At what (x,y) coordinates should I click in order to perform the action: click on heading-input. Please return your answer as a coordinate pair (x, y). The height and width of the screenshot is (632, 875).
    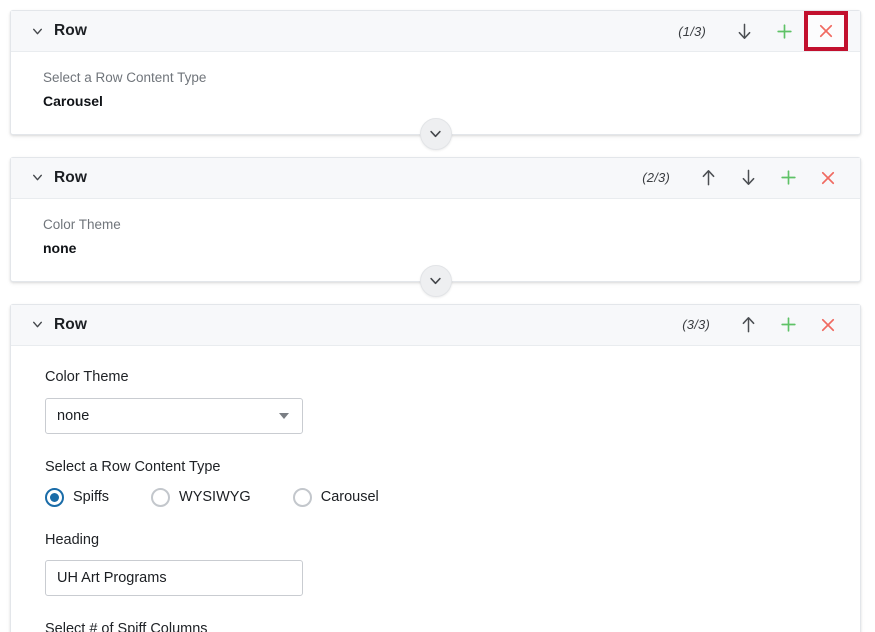
    Looking at the image, I should click on (174, 578).